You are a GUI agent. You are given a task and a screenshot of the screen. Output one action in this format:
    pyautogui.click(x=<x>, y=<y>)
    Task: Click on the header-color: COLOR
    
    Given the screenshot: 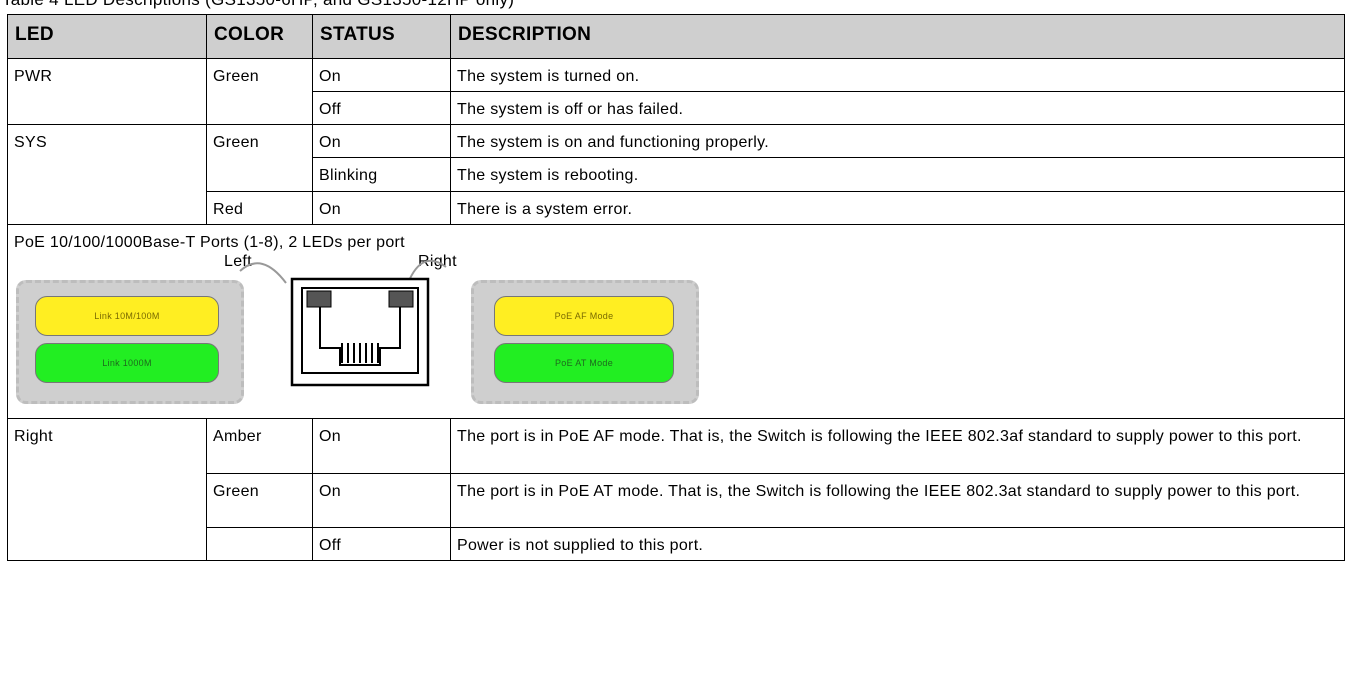 What is the action you would take?
    pyautogui.click(x=259, y=36)
    